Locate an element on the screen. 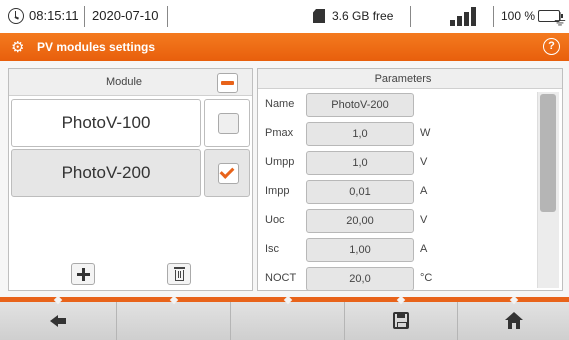  param-row: NOCT 20,0 °C is located at coordinates (398, 277).